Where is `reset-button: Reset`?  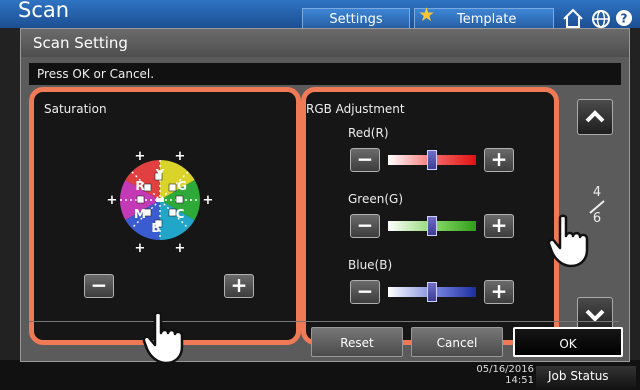 reset-button: Reset is located at coordinates (357, 342).